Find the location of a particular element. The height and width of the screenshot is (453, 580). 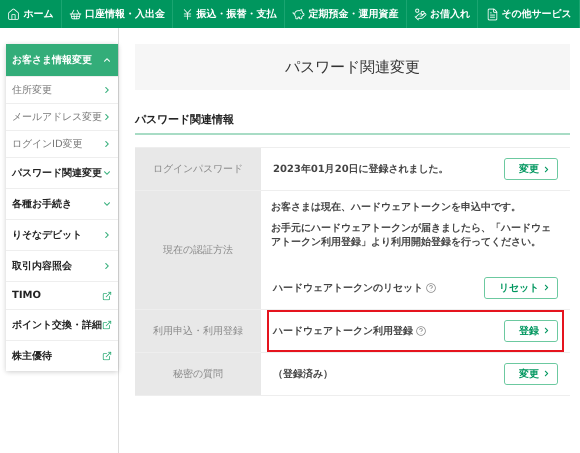

nav-tab: ホーム is located at coordinates (31, 14).